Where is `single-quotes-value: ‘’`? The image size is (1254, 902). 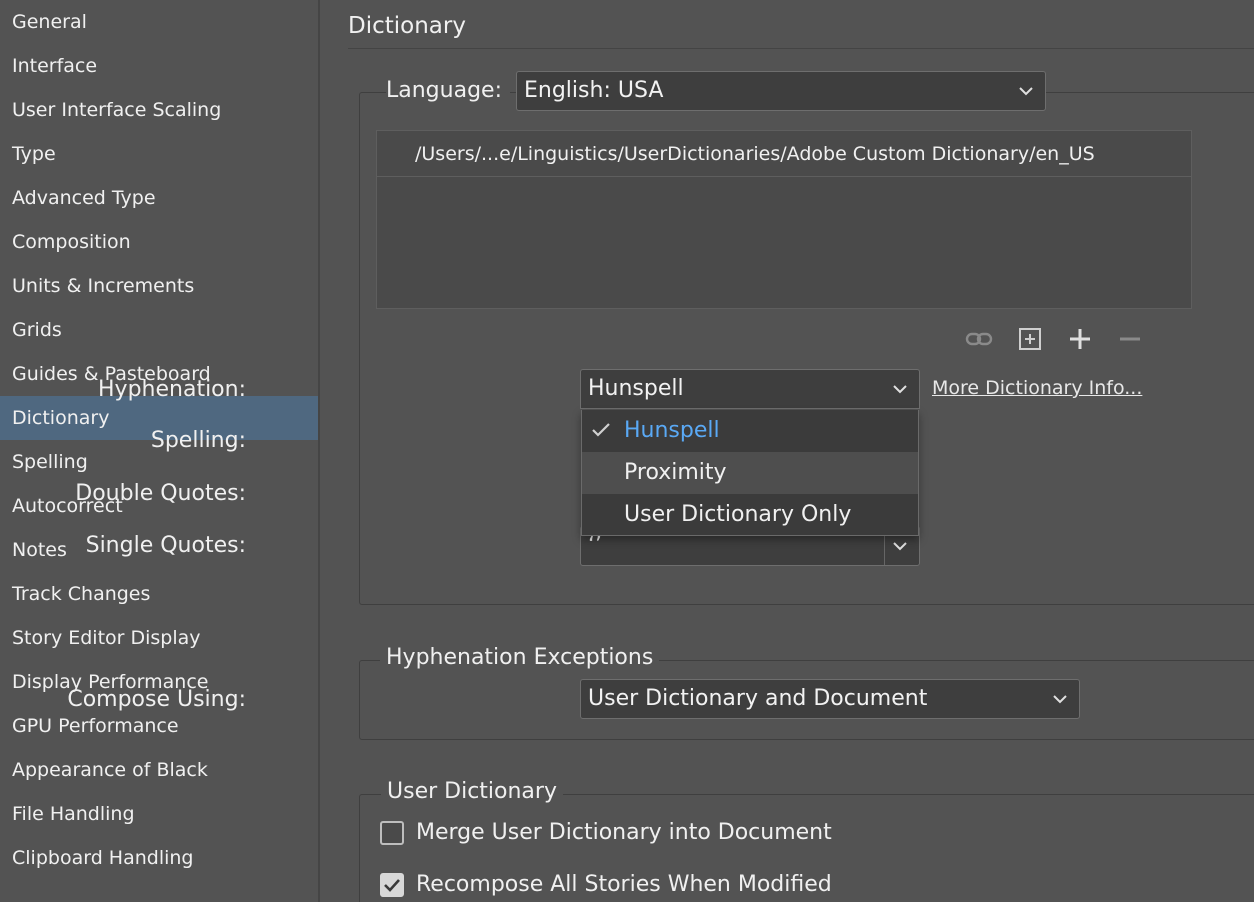 single-quotes-value: ‘’ is located at coordinates (595, 545).